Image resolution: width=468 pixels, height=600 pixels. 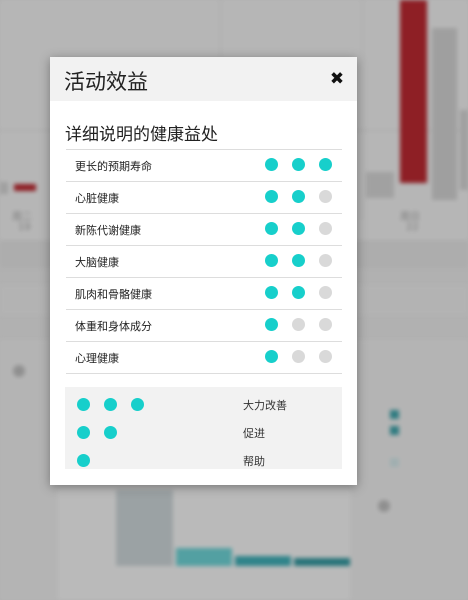 I want to click on benefit-label: 更长的预期寿命, so click(x=113, y=166).